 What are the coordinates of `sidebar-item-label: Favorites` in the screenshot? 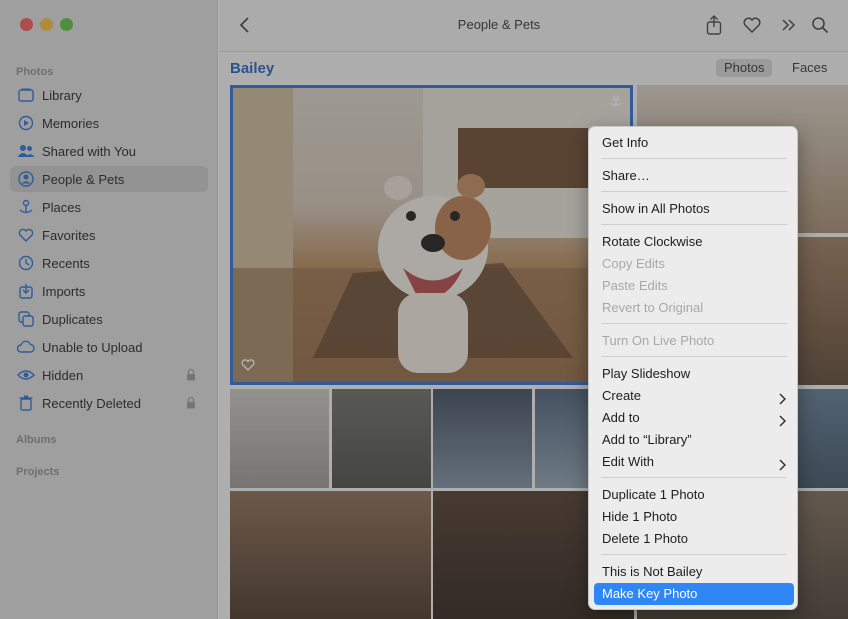 It's located at (69, 235).